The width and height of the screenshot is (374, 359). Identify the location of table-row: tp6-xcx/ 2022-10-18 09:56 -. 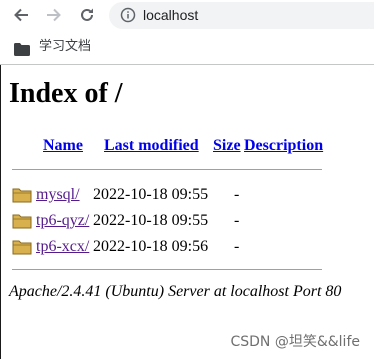
(187, 248).